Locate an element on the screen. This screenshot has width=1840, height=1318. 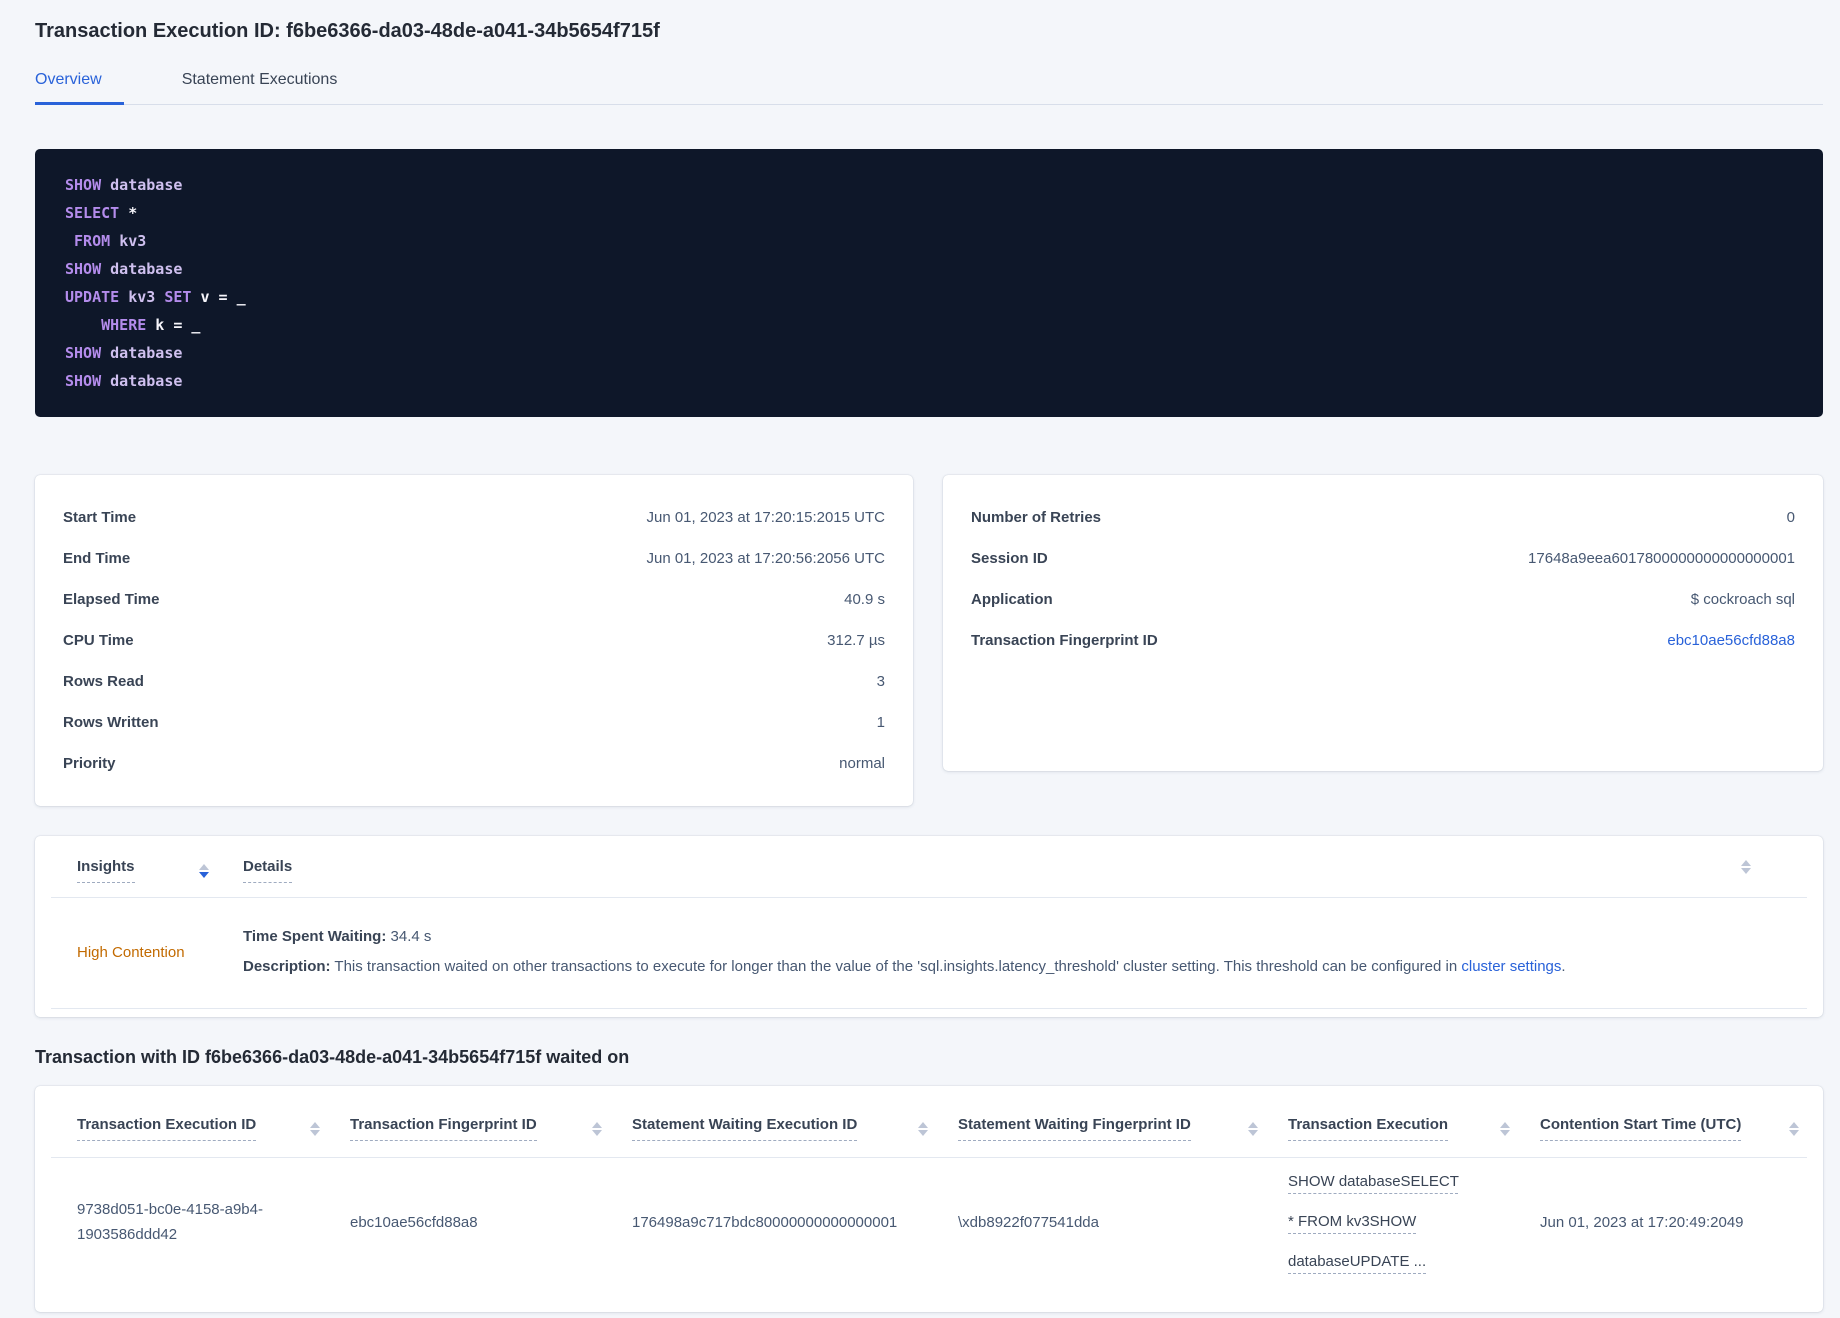
column-header-transaction-fingerprint-id: Transaction Fingerprint ID is located at coordinates (491, 1128).